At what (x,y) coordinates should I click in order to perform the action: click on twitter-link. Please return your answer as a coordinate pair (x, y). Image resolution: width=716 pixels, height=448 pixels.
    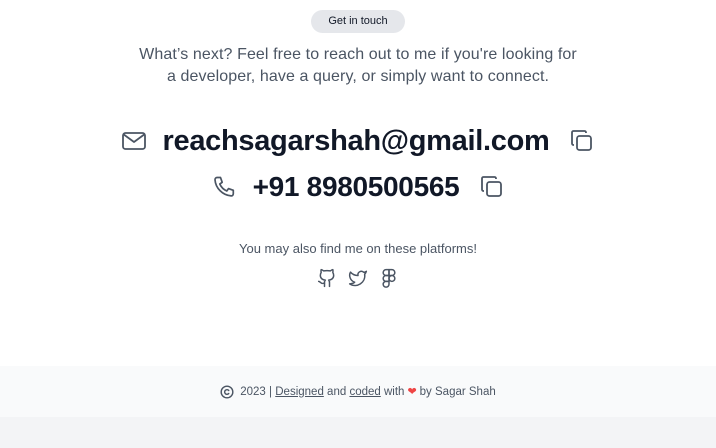
    Looking at the image, I should click on (358, 278).